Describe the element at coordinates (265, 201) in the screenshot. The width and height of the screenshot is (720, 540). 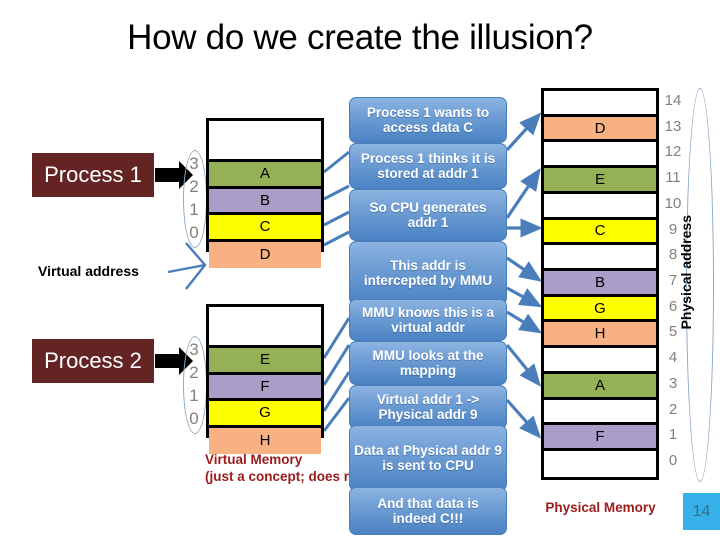
I see `virtual-memory-cell: B` at that location.